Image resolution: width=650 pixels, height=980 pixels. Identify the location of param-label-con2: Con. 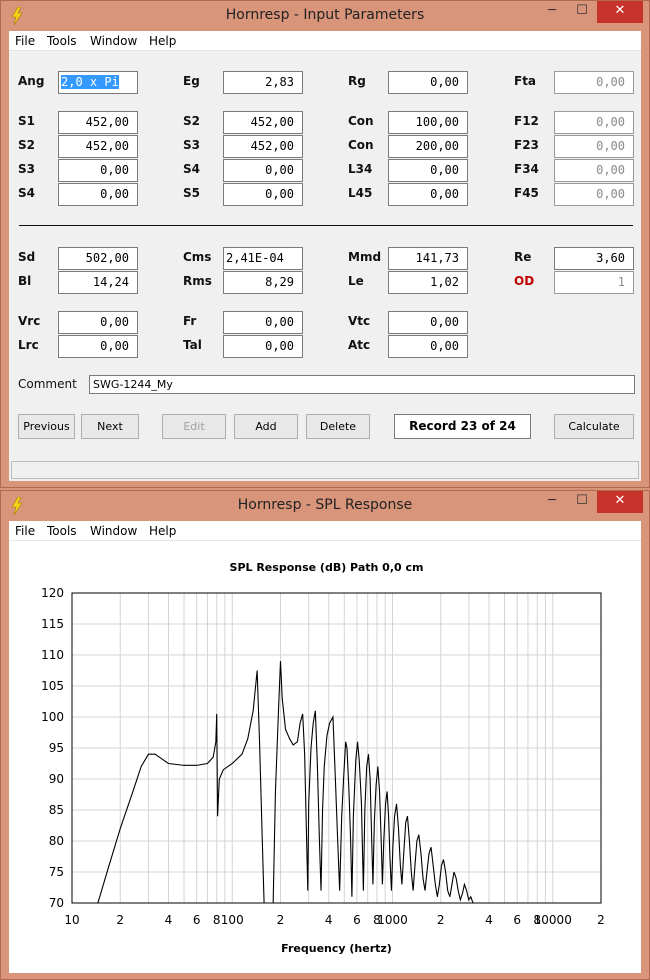
(361, 145).